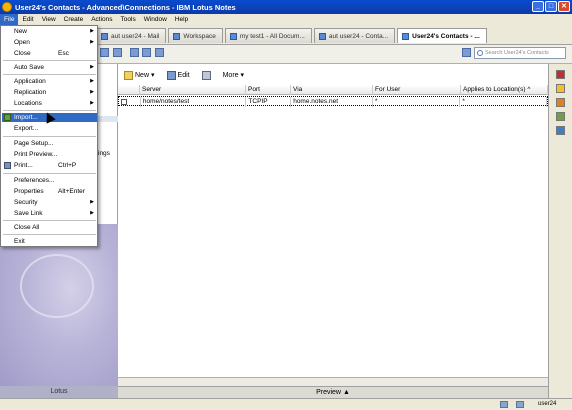 This screenshot has height=410, width=572. Describe the element at coordinates (49, 81) in the screenshot. I see `menu-item-application: Application ▶` at that location.